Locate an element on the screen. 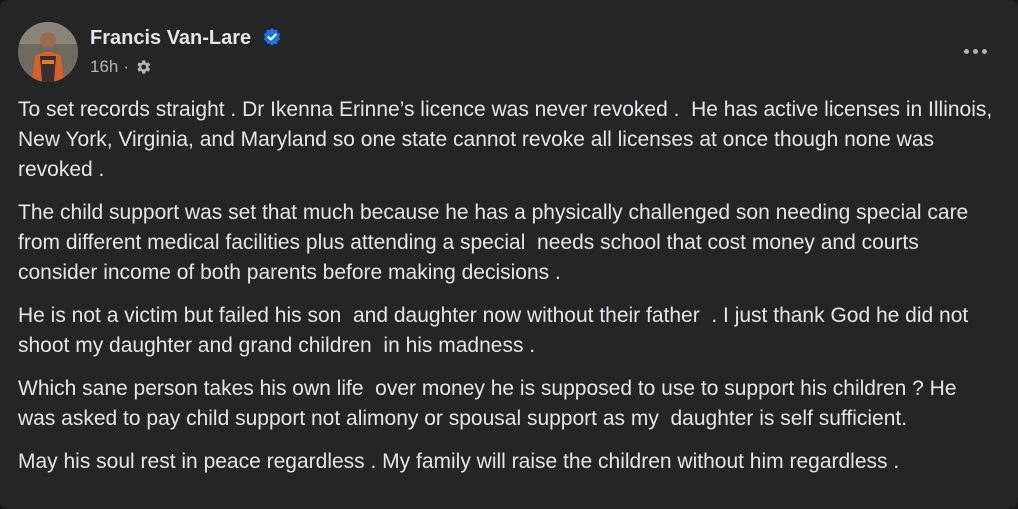 Image resolution: width=1018 pixels, height=509 pixels. more-options-button is located at coordinates (975, 51).